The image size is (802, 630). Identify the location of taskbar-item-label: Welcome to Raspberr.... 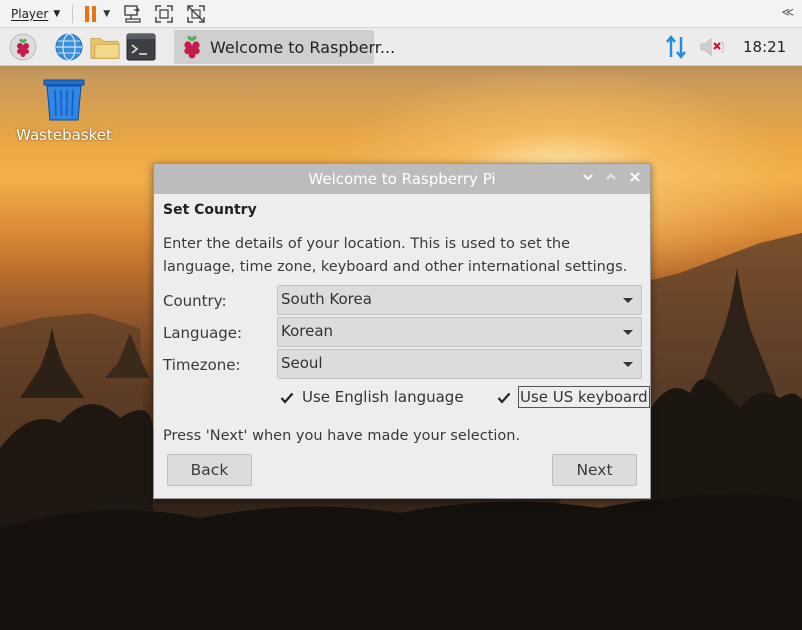
(303, 47).